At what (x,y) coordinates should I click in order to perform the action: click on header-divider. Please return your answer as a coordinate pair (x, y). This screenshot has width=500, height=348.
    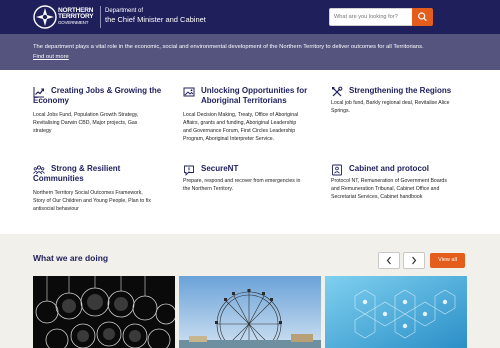
    Looking at the image, I should click on (100, 17).